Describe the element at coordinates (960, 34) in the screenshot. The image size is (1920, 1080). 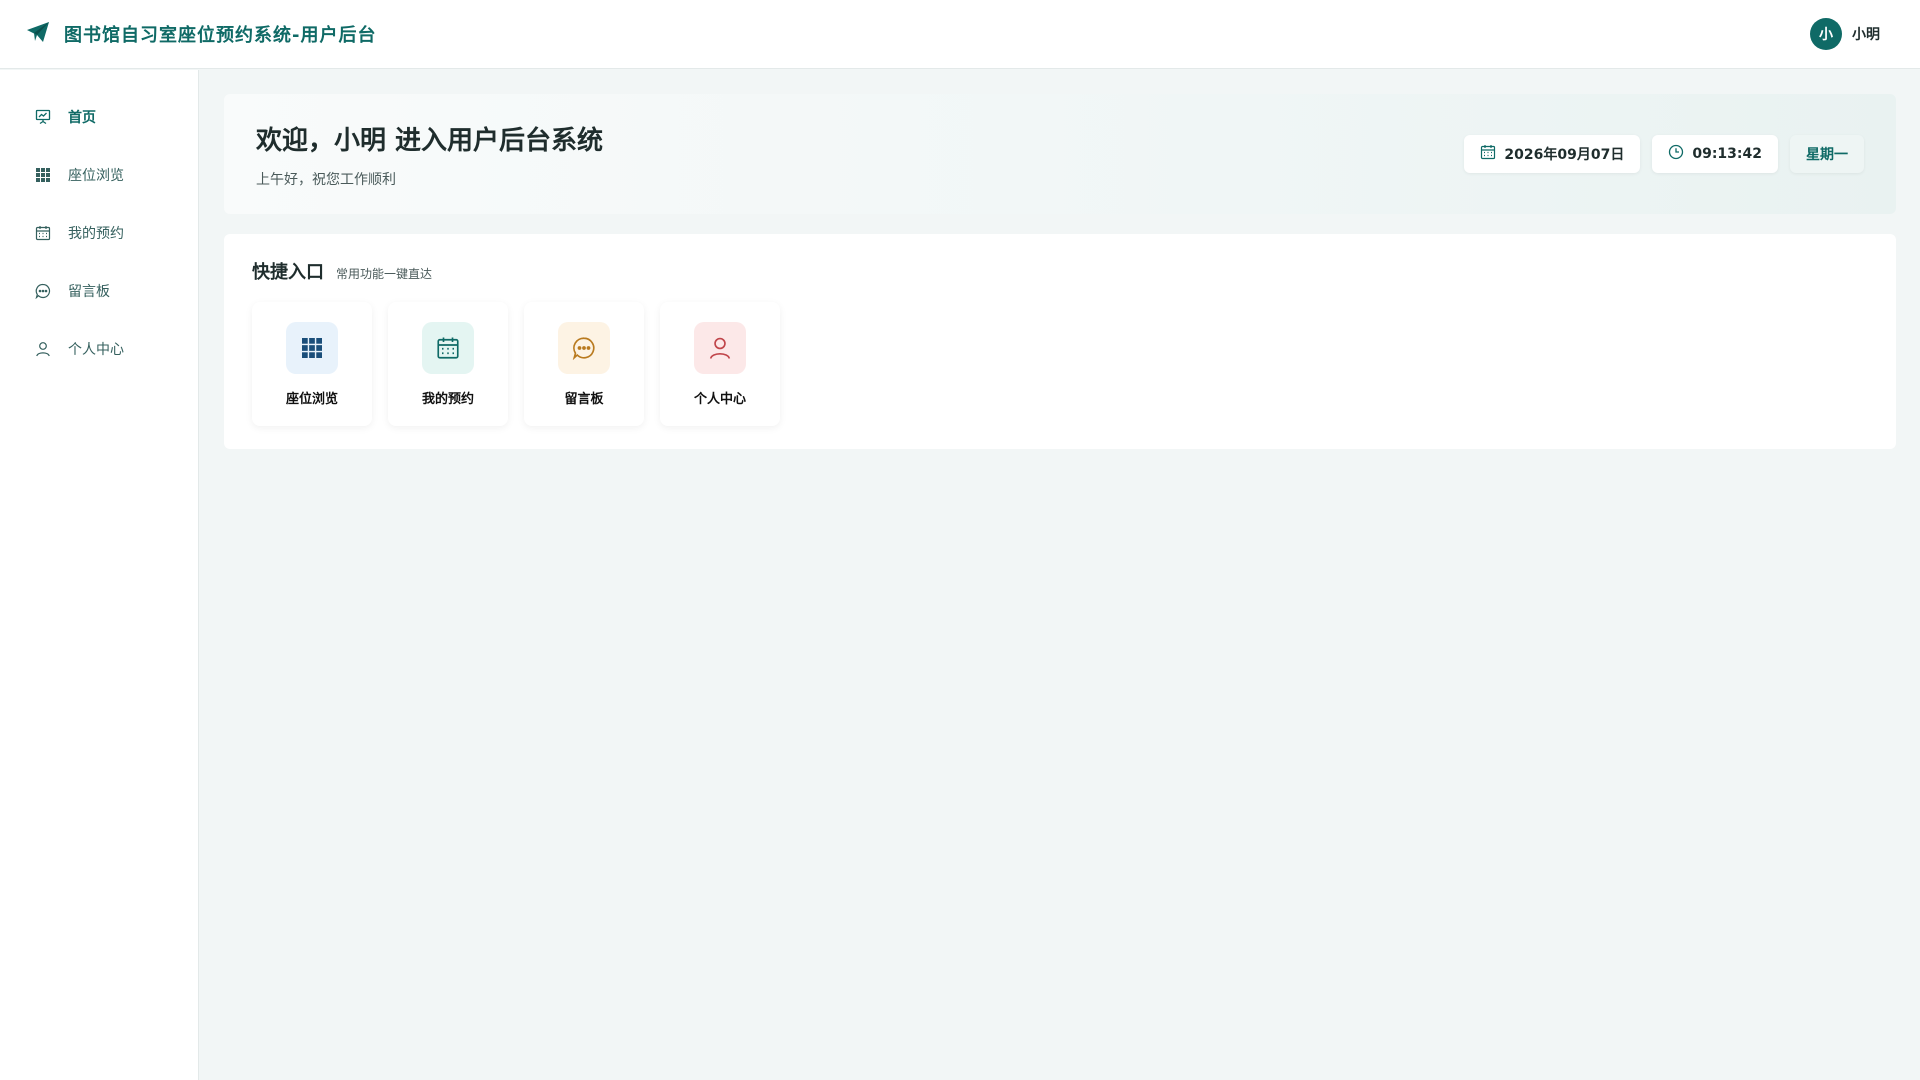
I see `top-header: 图书馆自习室座位预约系统-用户后台 小 小明` at that location.